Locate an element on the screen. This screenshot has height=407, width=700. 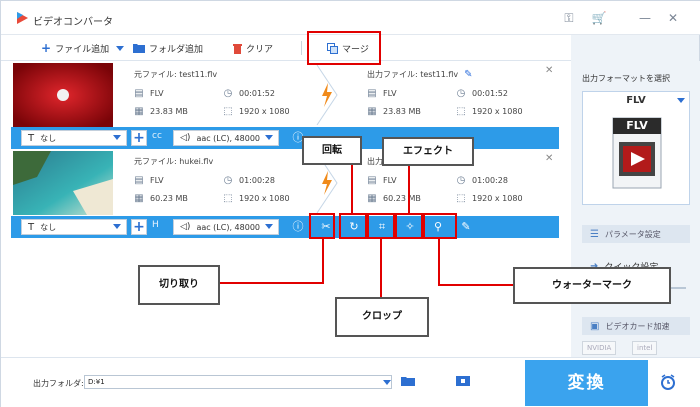
rotate-highlight is located at coordinates (353, 226).